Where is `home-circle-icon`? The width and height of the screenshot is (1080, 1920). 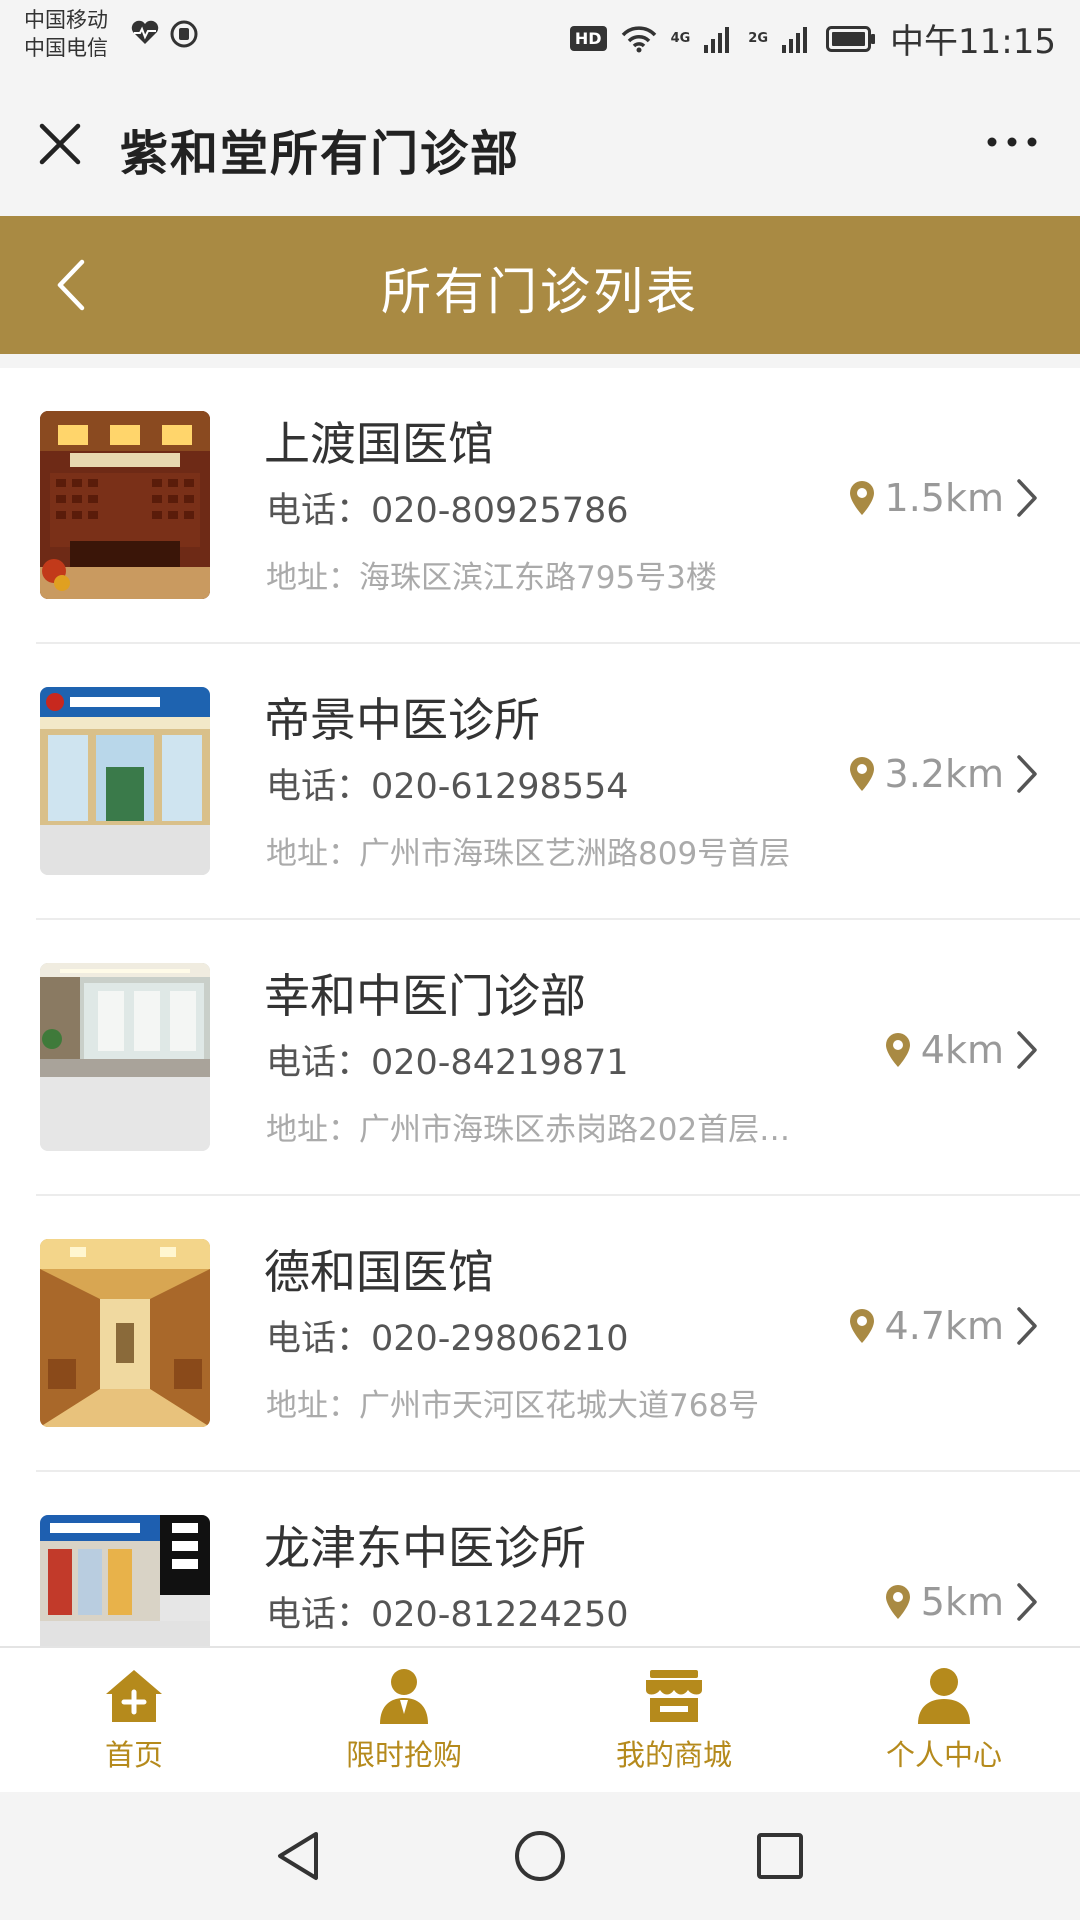
home-circle-icon is located at coordinates (540, 1856).